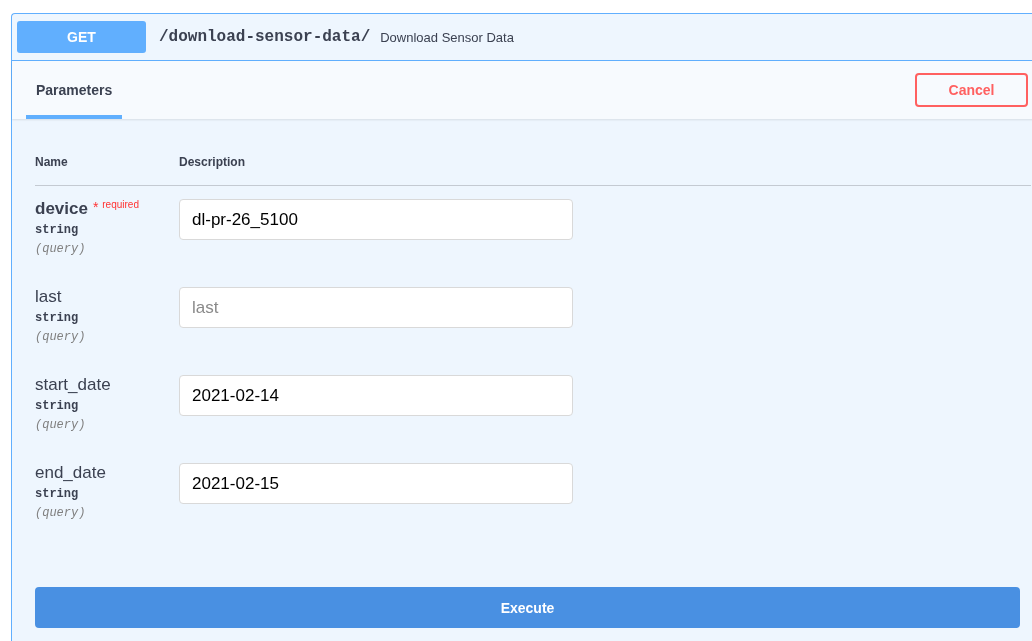 This screenshot has width=1032, height=641. Describe the element at coordinates (81, 37) in the screenshot. I see `method-badge: GET` at that location.